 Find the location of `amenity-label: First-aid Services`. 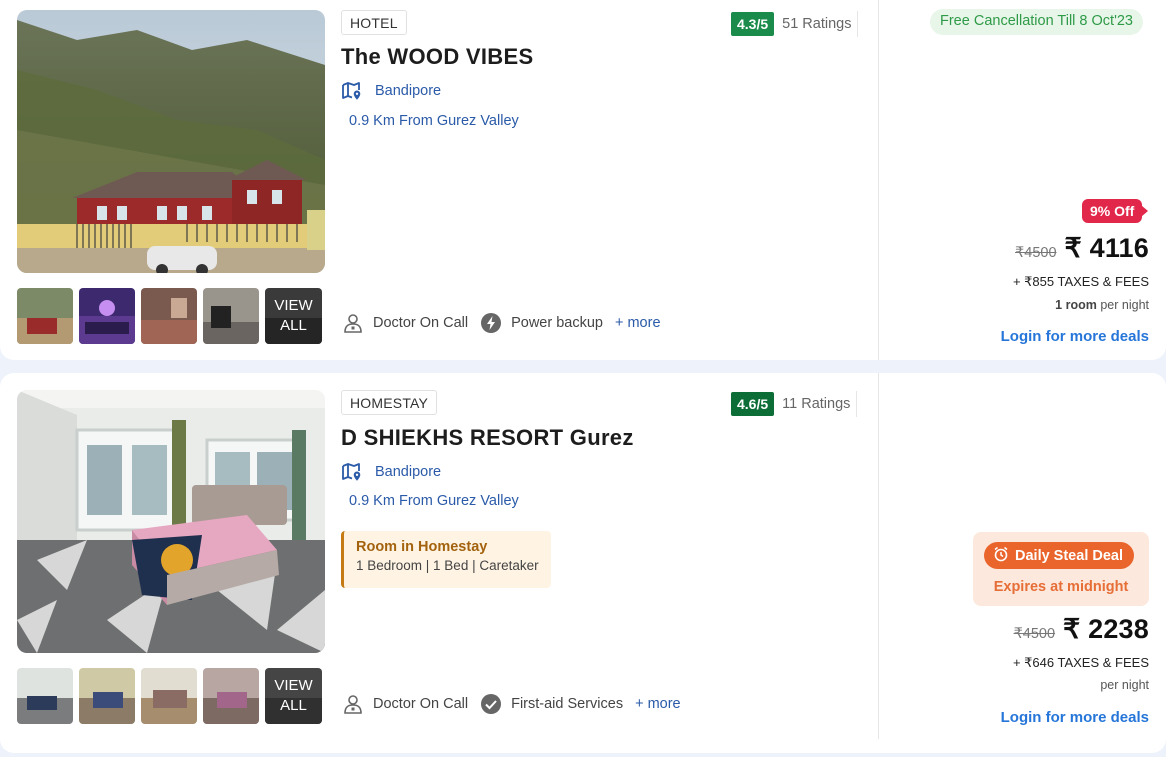

amenity-label: First-aid Services is located at coordinates (567, 704).